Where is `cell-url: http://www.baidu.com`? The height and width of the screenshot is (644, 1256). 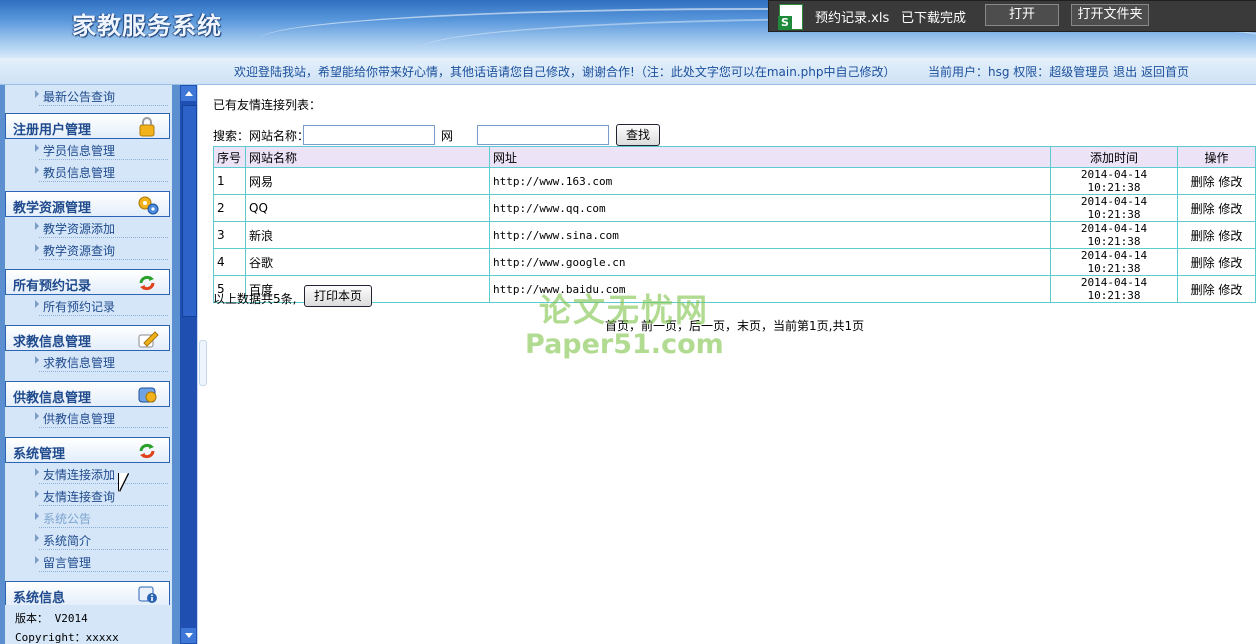
cell-url: http://www.baidu.com is located at coordinates (770, 289).